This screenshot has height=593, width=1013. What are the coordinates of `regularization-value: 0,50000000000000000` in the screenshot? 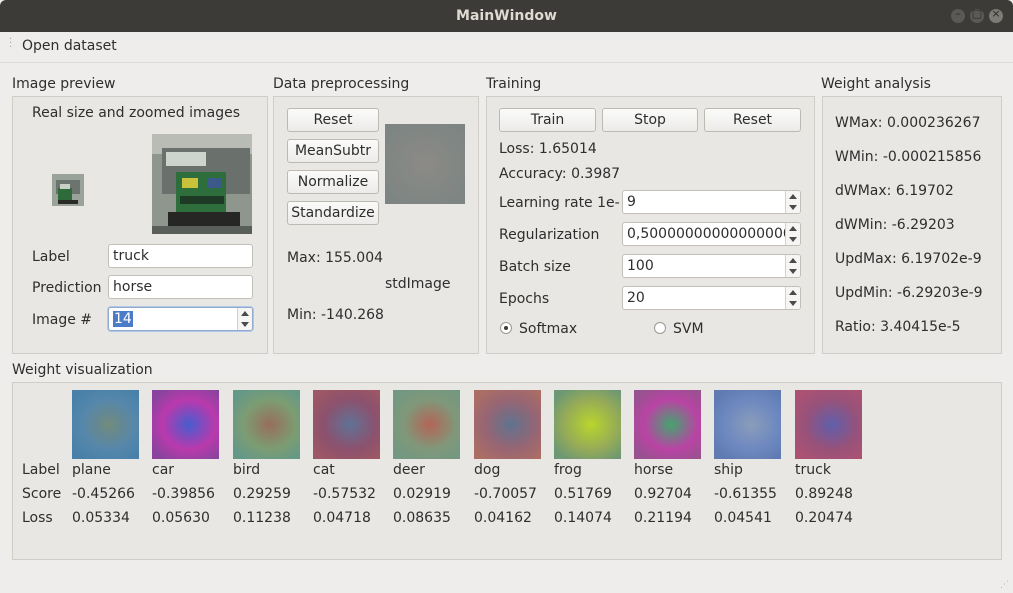 It's located at (709, 234).